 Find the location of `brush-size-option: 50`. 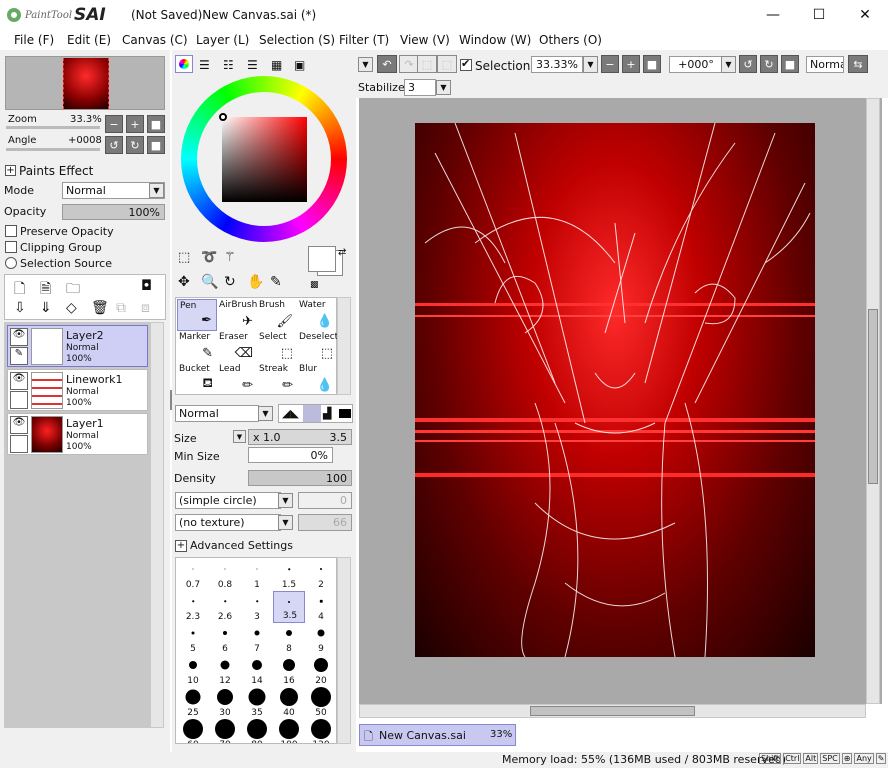

brush-size-option: 50 is located at coordinates (320, 703).